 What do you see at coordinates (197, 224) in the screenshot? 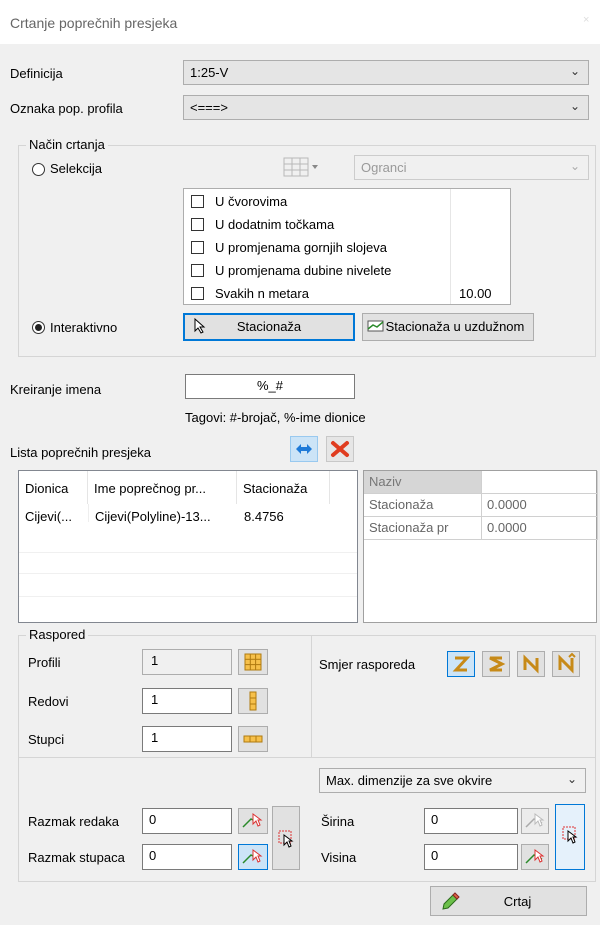
I see `option-checkbox-dodatne-tocke` at bounding box center [197, 224].